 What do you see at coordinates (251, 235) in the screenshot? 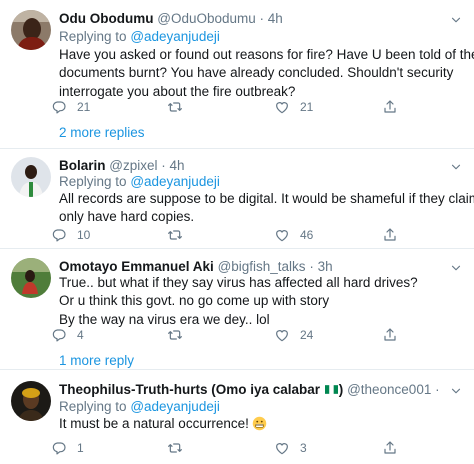
I see `tweet-actions: 10 46` at bounding box center [251, 235].